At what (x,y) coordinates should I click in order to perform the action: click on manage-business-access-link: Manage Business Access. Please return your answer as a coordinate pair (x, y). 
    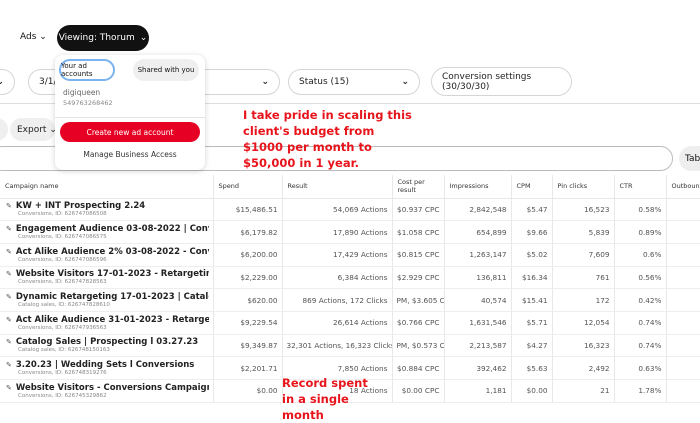
    Looking at the image, I should click on (130, 154).